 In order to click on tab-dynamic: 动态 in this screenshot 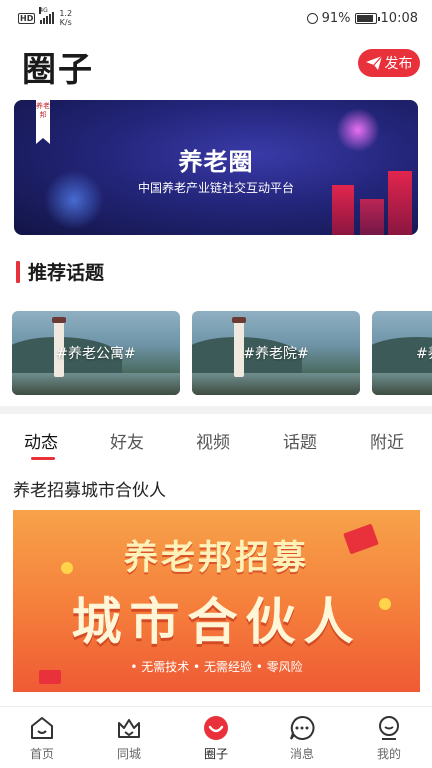, I will do `click(41, 440)`.